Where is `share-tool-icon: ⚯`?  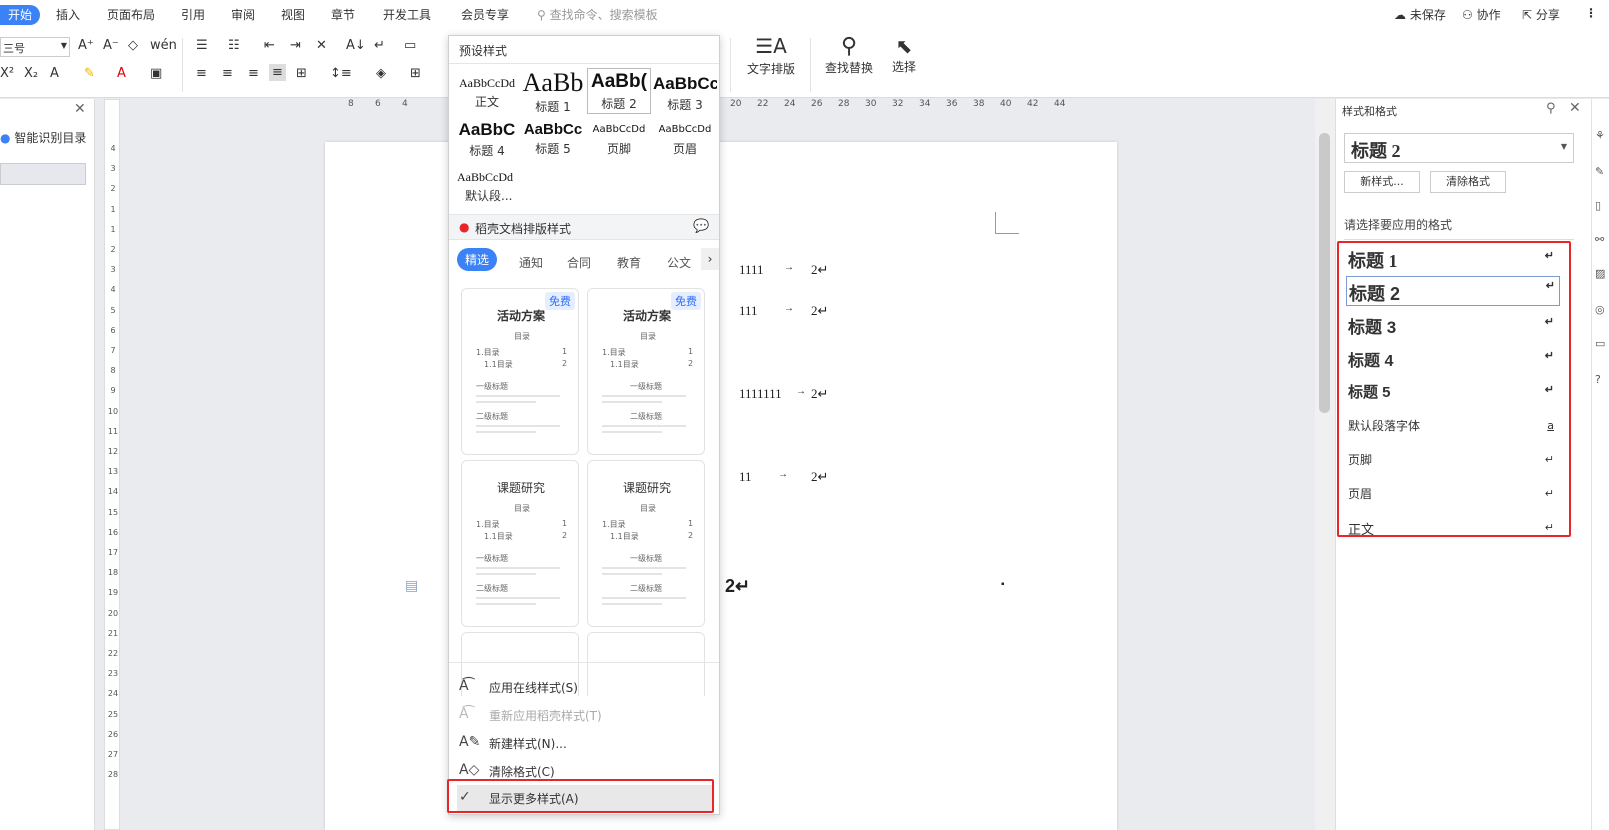
share-tool-icon: ⚯ is located at coordinates (1599, 239).